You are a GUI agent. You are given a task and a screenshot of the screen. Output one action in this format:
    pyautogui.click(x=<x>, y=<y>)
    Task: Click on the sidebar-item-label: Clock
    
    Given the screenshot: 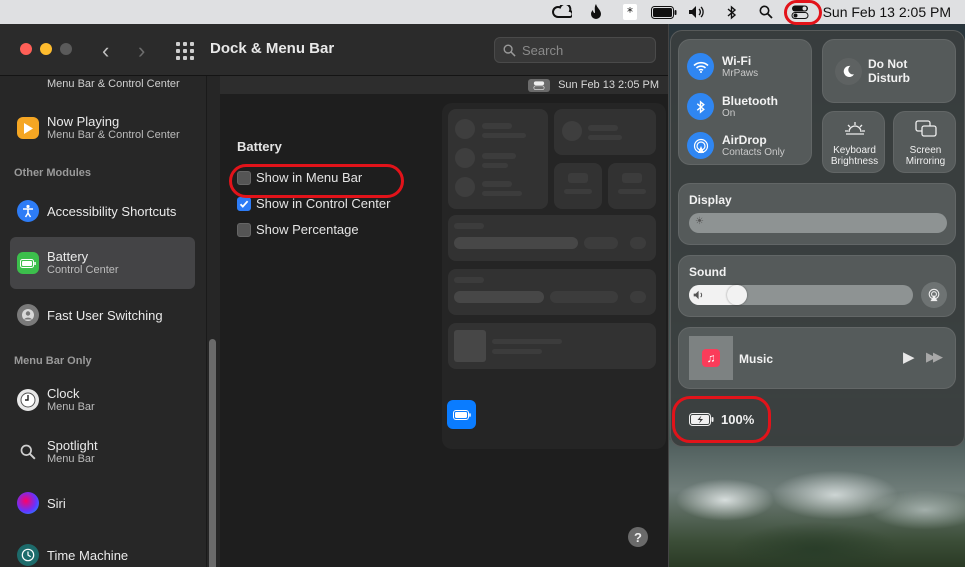 What is the action you would take?
    pyautogui.click(x=63, y=393)
    